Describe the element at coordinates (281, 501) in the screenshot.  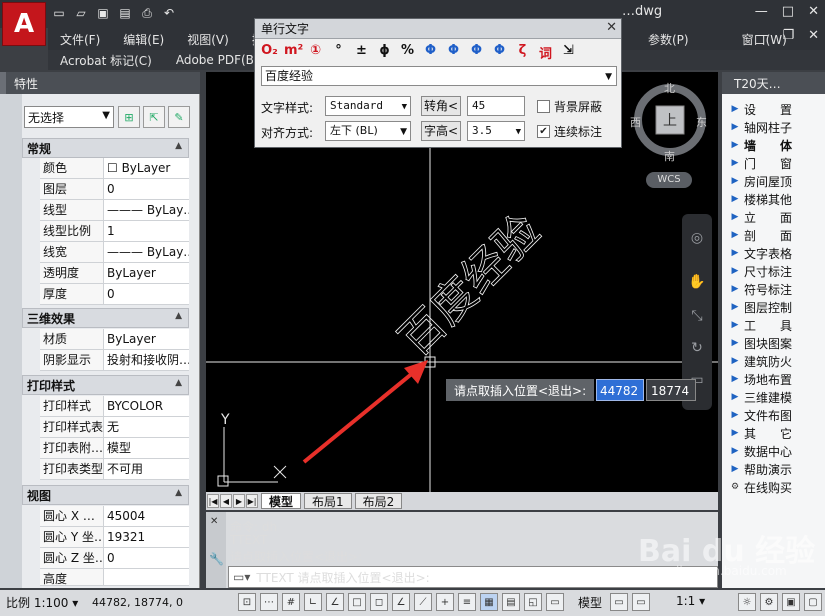
I see `tab-model: 模型` at that location.